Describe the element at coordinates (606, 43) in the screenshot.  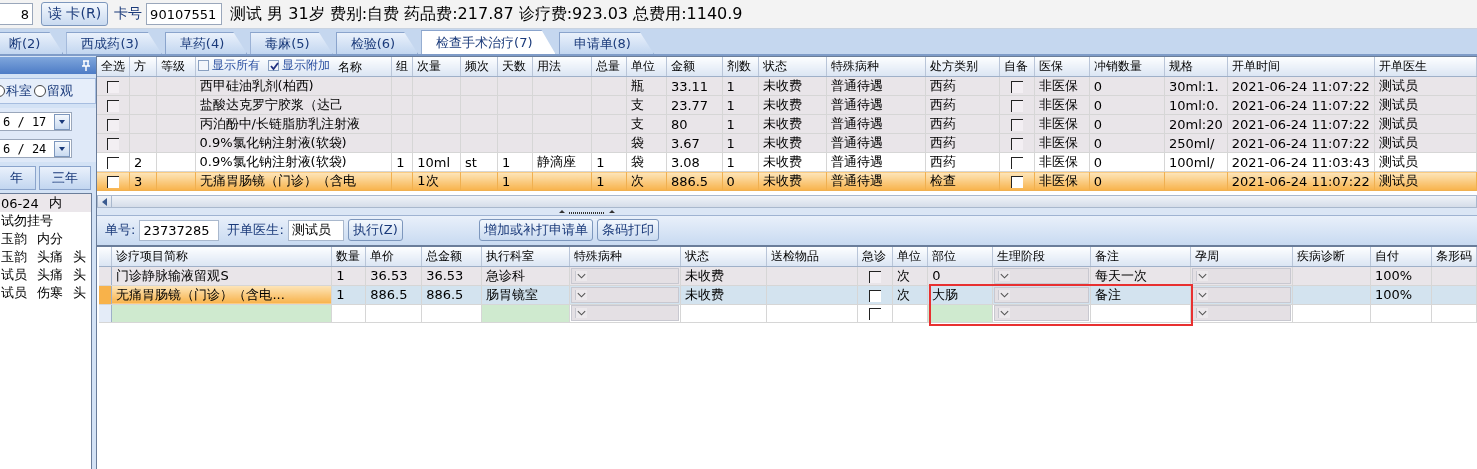
I see `tab: 申请单(8)` at that location.